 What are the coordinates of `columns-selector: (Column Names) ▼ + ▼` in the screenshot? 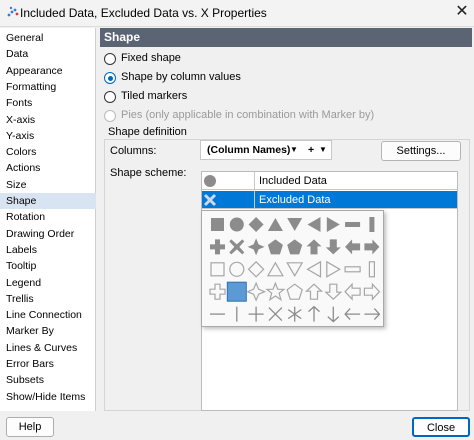 It's located at (266, 150).